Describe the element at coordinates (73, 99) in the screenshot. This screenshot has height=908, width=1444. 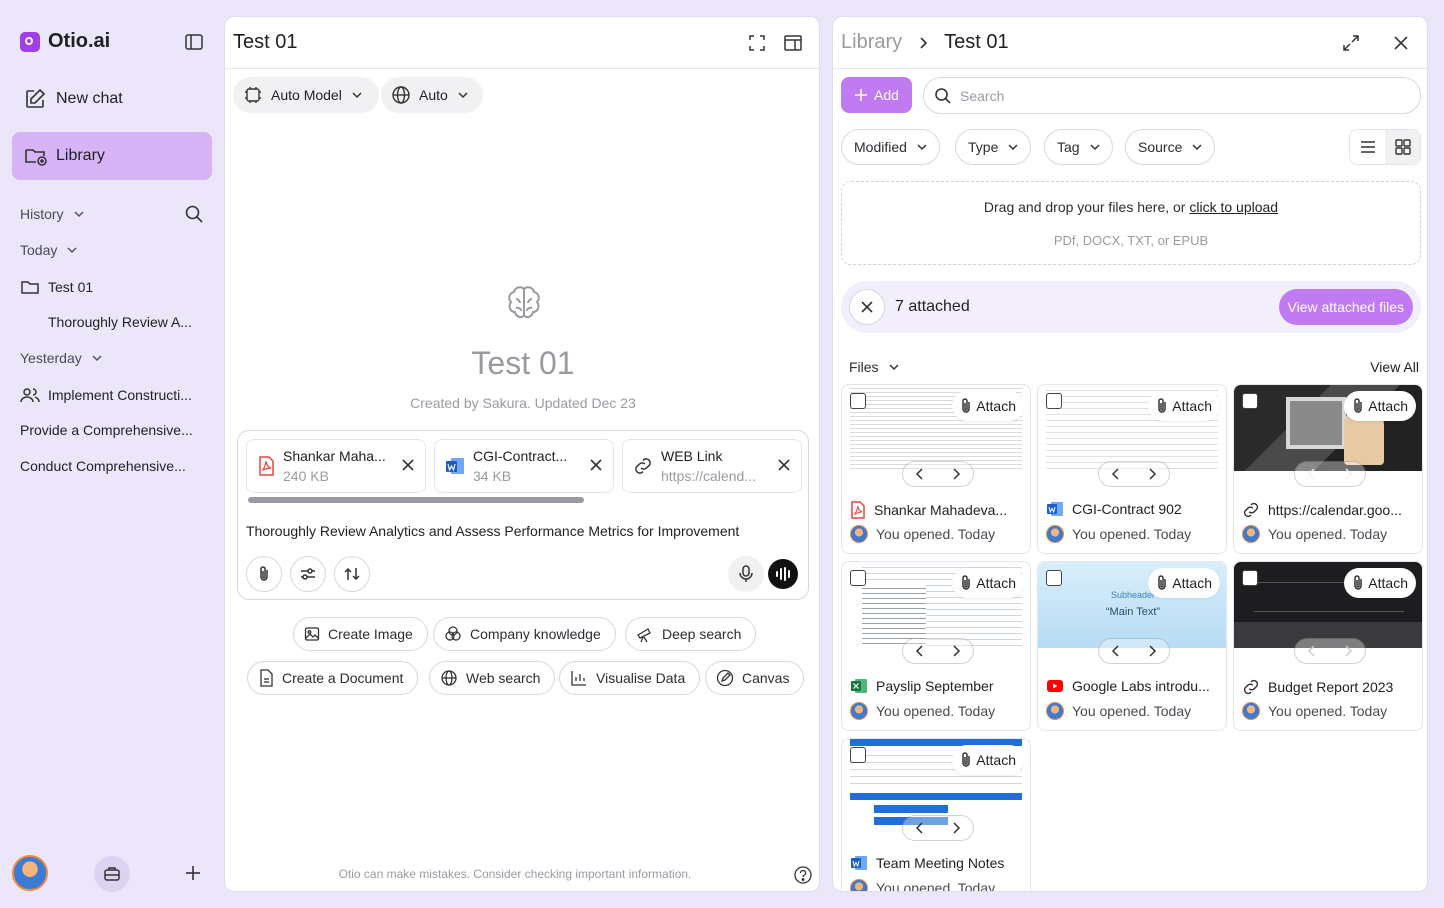
I see `new-chat-button: New chat` at that location.